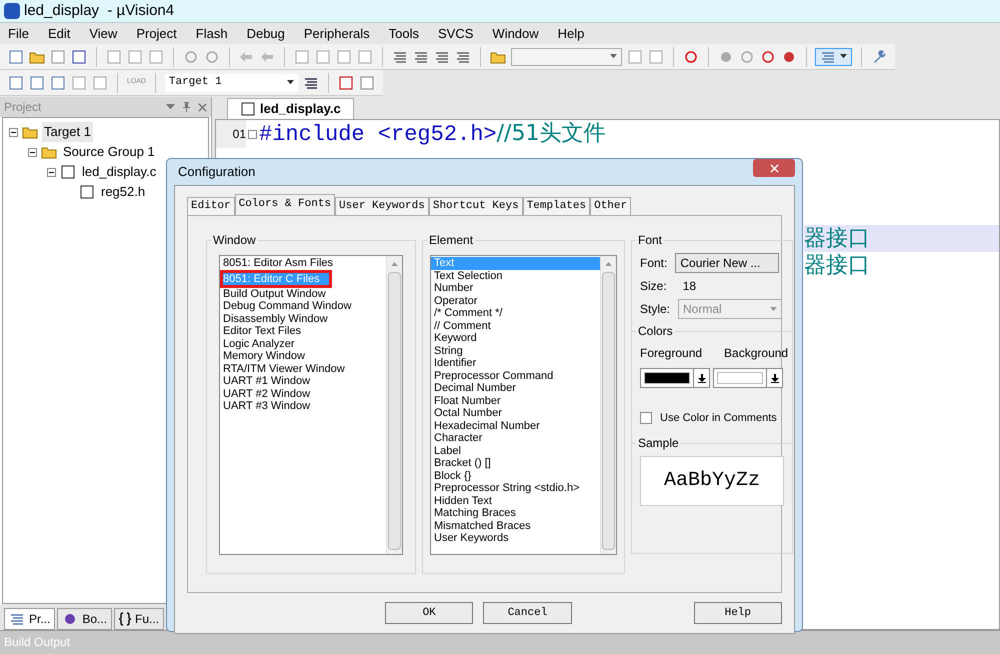 The image size is (1000, 654). What do you see at coordinates (432, 134) in the screenshot?
I see `code-line: #include <reg52.h>//51头文件` at bounding box center [432, 134].